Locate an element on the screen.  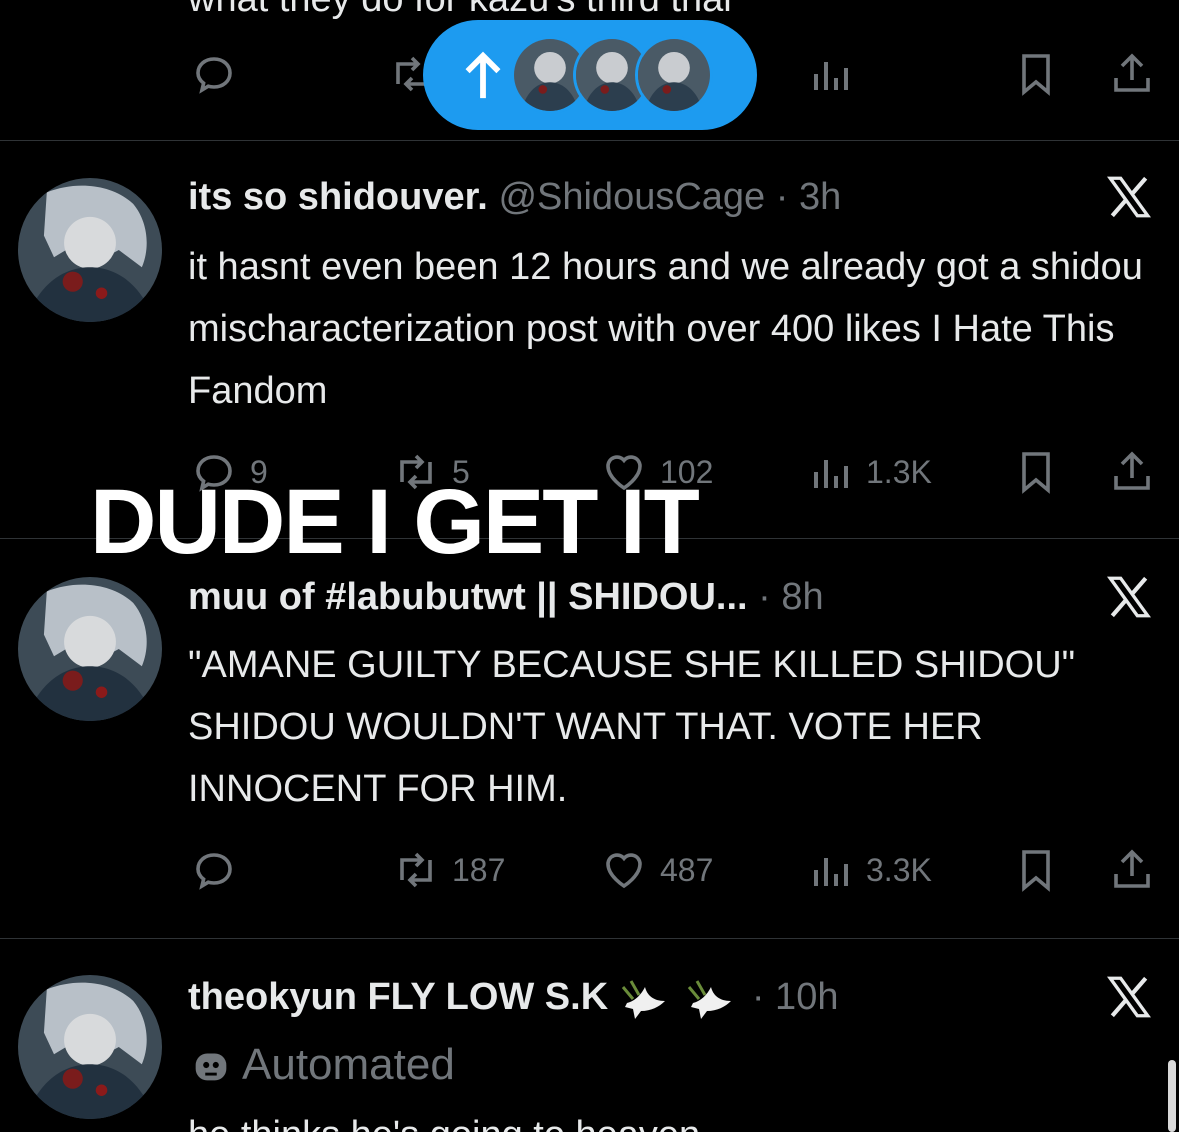
tweet-header: theokyun FLY LOW S.K · 10h is located at coordinates (513, 999).